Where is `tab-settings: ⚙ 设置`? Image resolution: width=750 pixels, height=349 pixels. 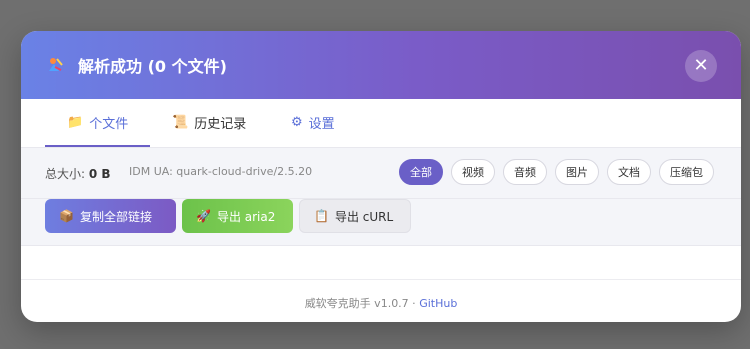 tab-settings: ⚙ 设置 is located at coordinates (313, 122).